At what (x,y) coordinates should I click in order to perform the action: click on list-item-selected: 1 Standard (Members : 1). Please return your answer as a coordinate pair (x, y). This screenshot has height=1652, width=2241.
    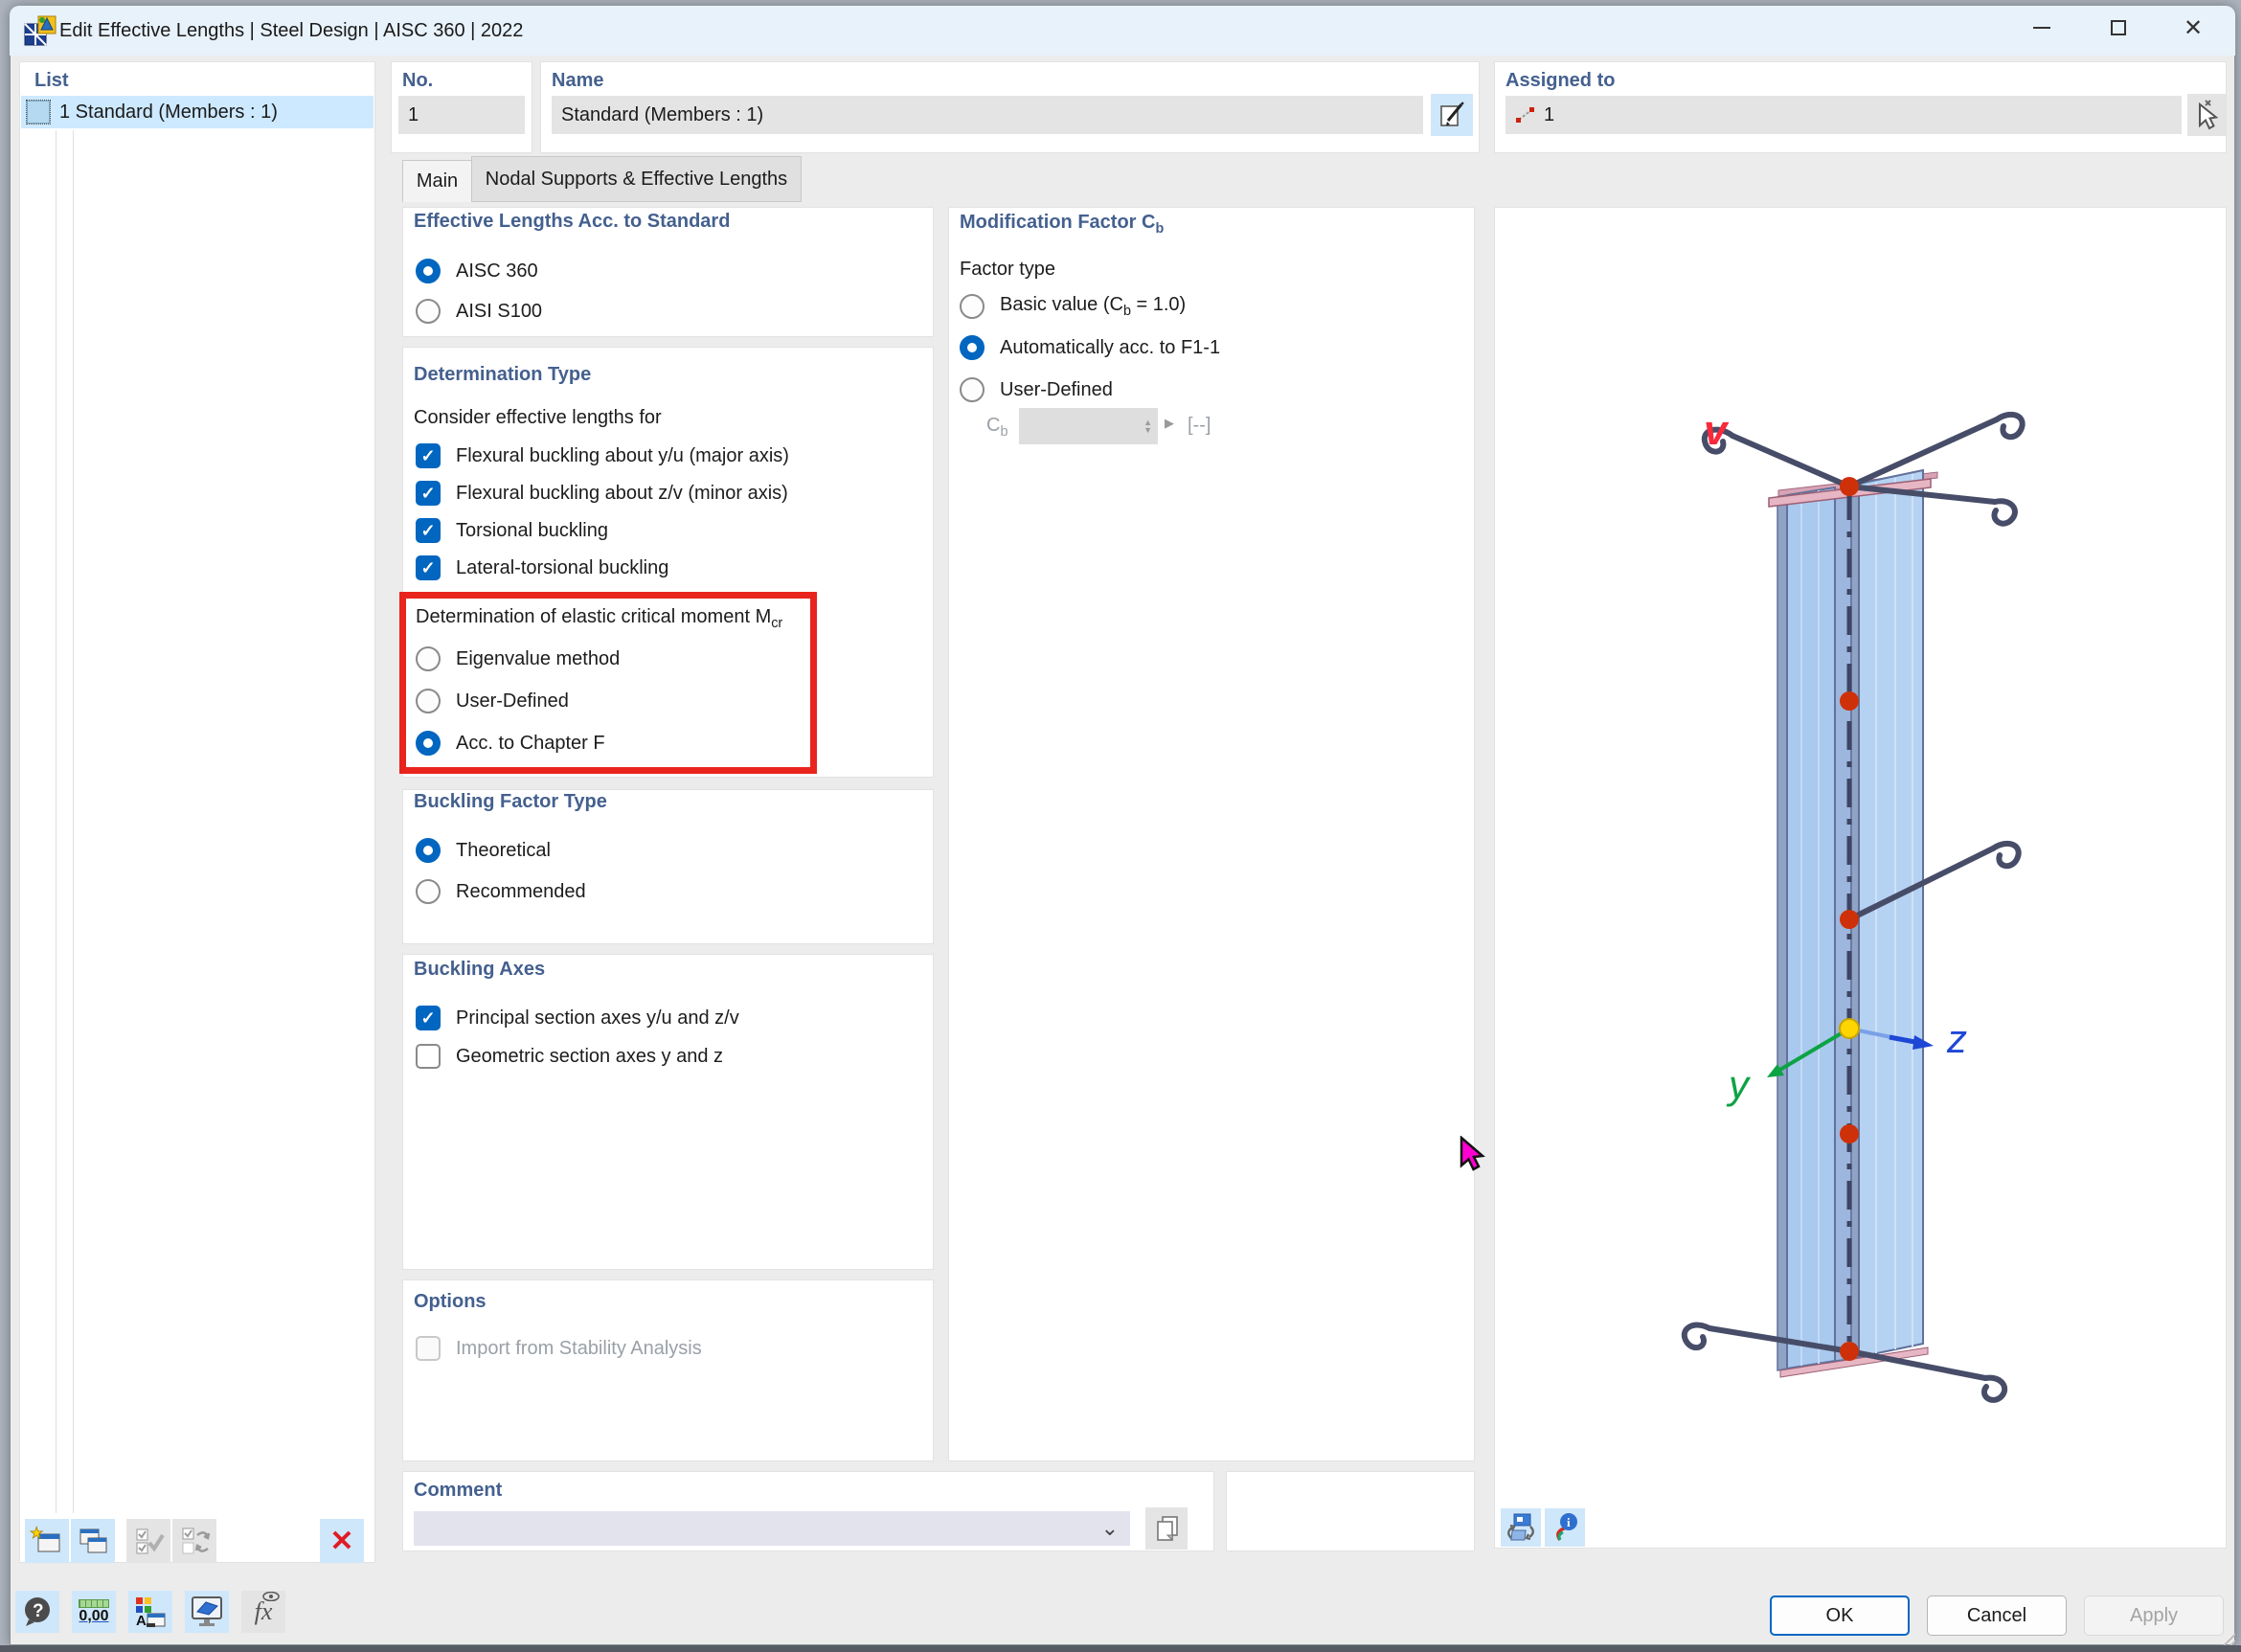
    Looking at the image, I should click on (198, 112).